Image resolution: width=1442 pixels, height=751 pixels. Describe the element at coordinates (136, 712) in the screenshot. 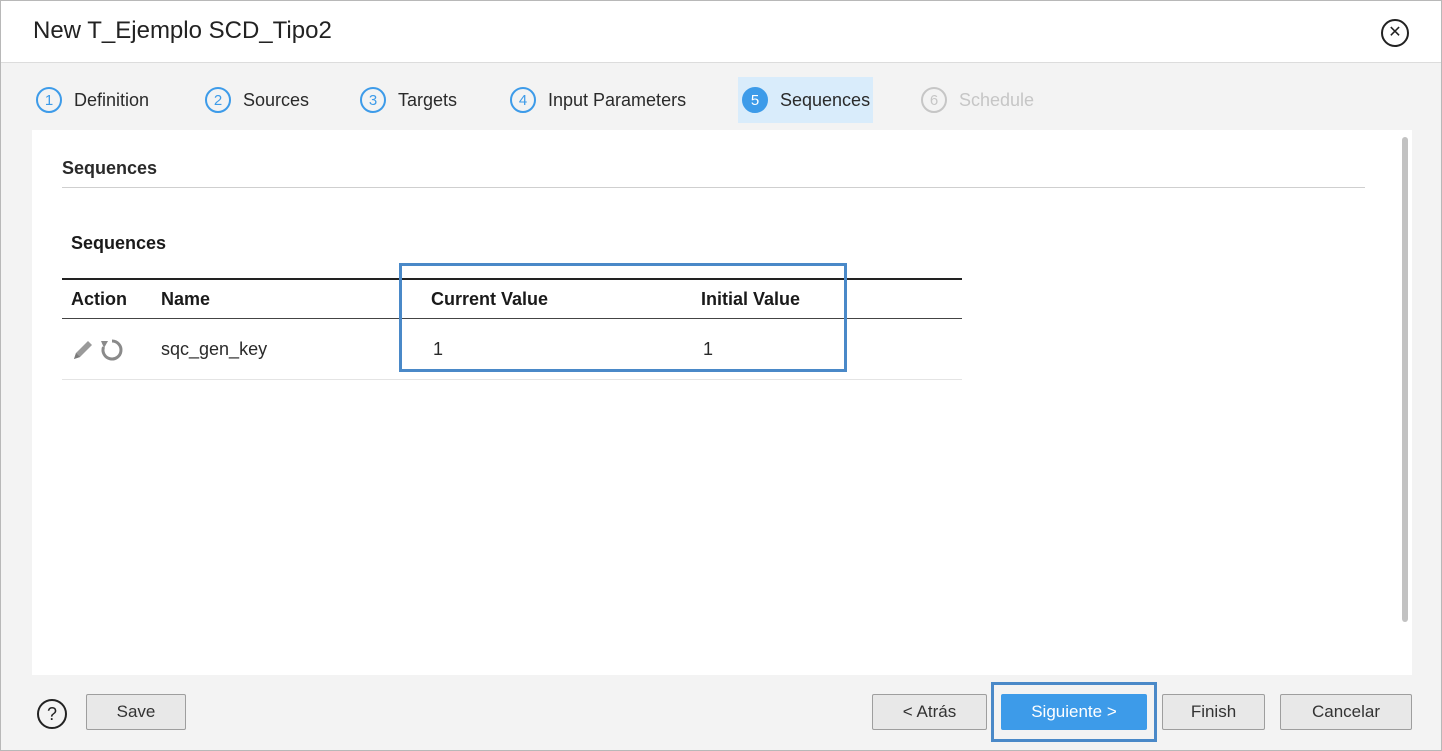

I see `save-button: Save` at that location.